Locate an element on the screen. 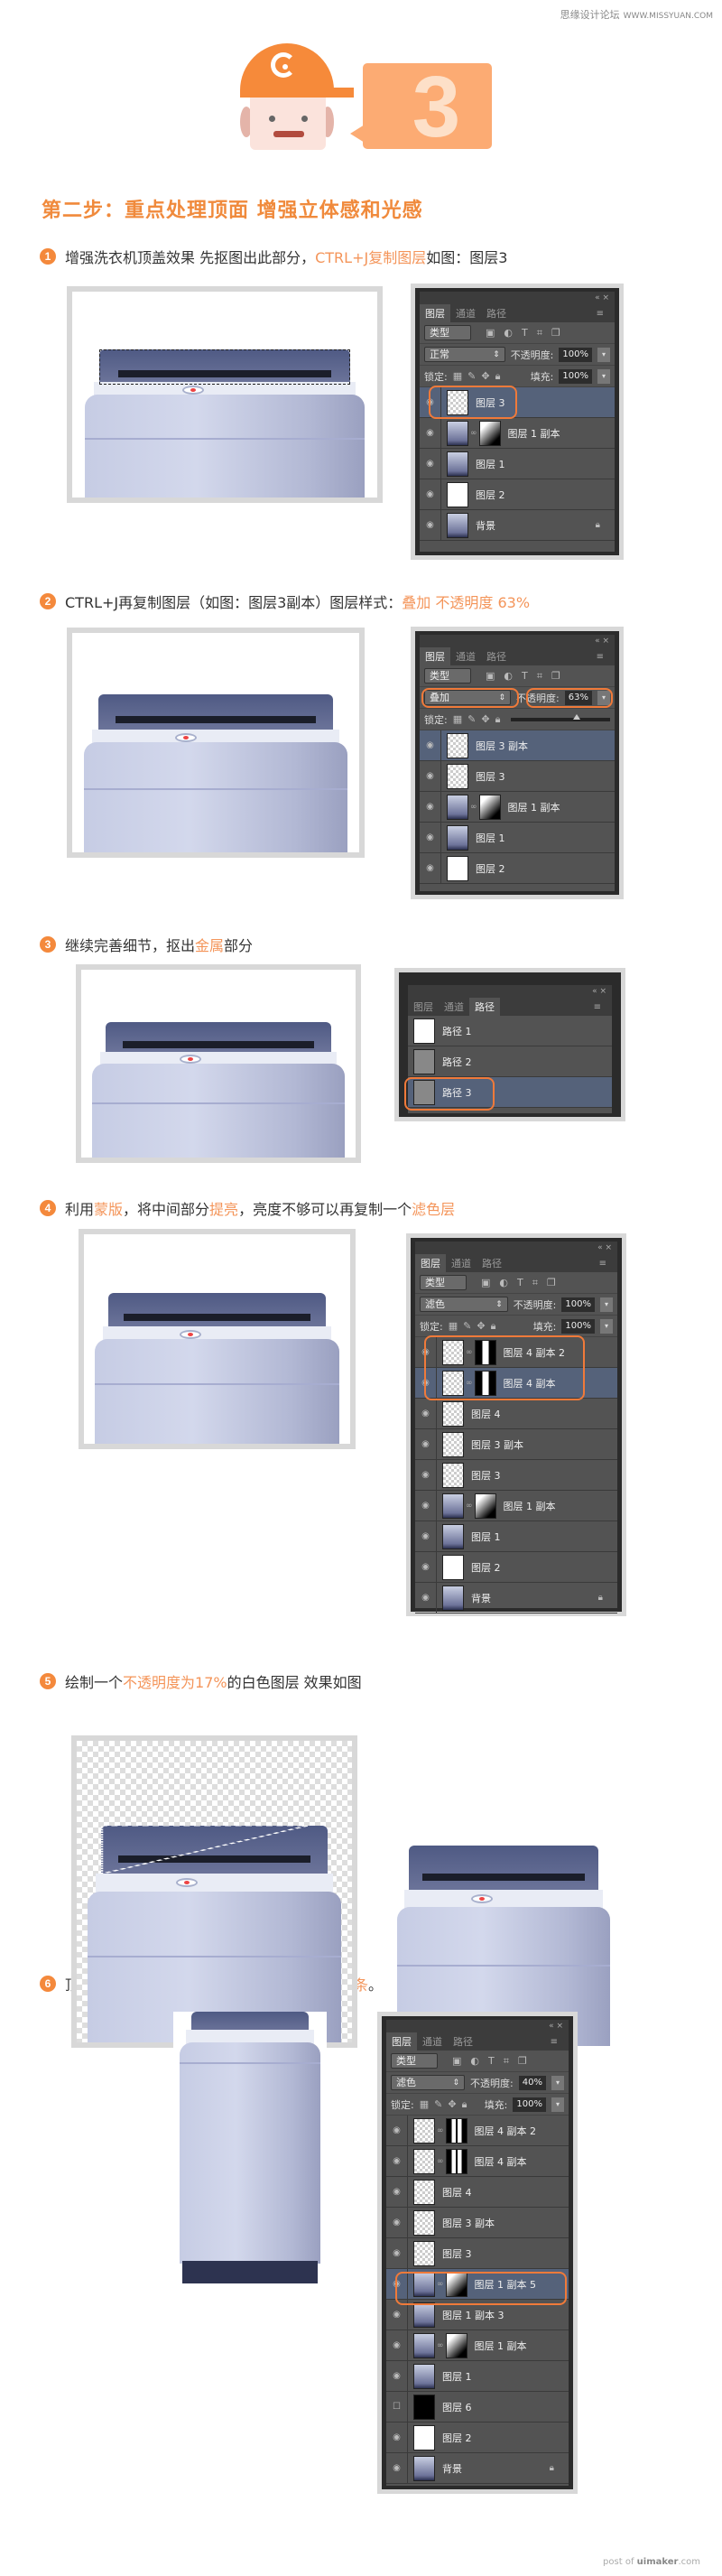 The height and width of the screenshot is (2576, 722). opacity-dropdown-icon: ▾ is located at coordinates (607, 1304).